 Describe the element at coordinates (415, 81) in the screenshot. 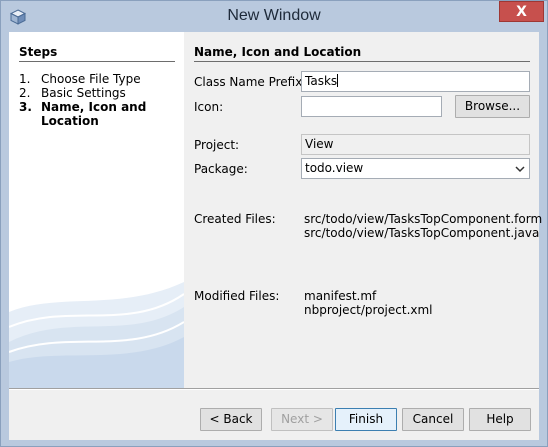

I see `class-name-prefix-input: Tasks` at that location.